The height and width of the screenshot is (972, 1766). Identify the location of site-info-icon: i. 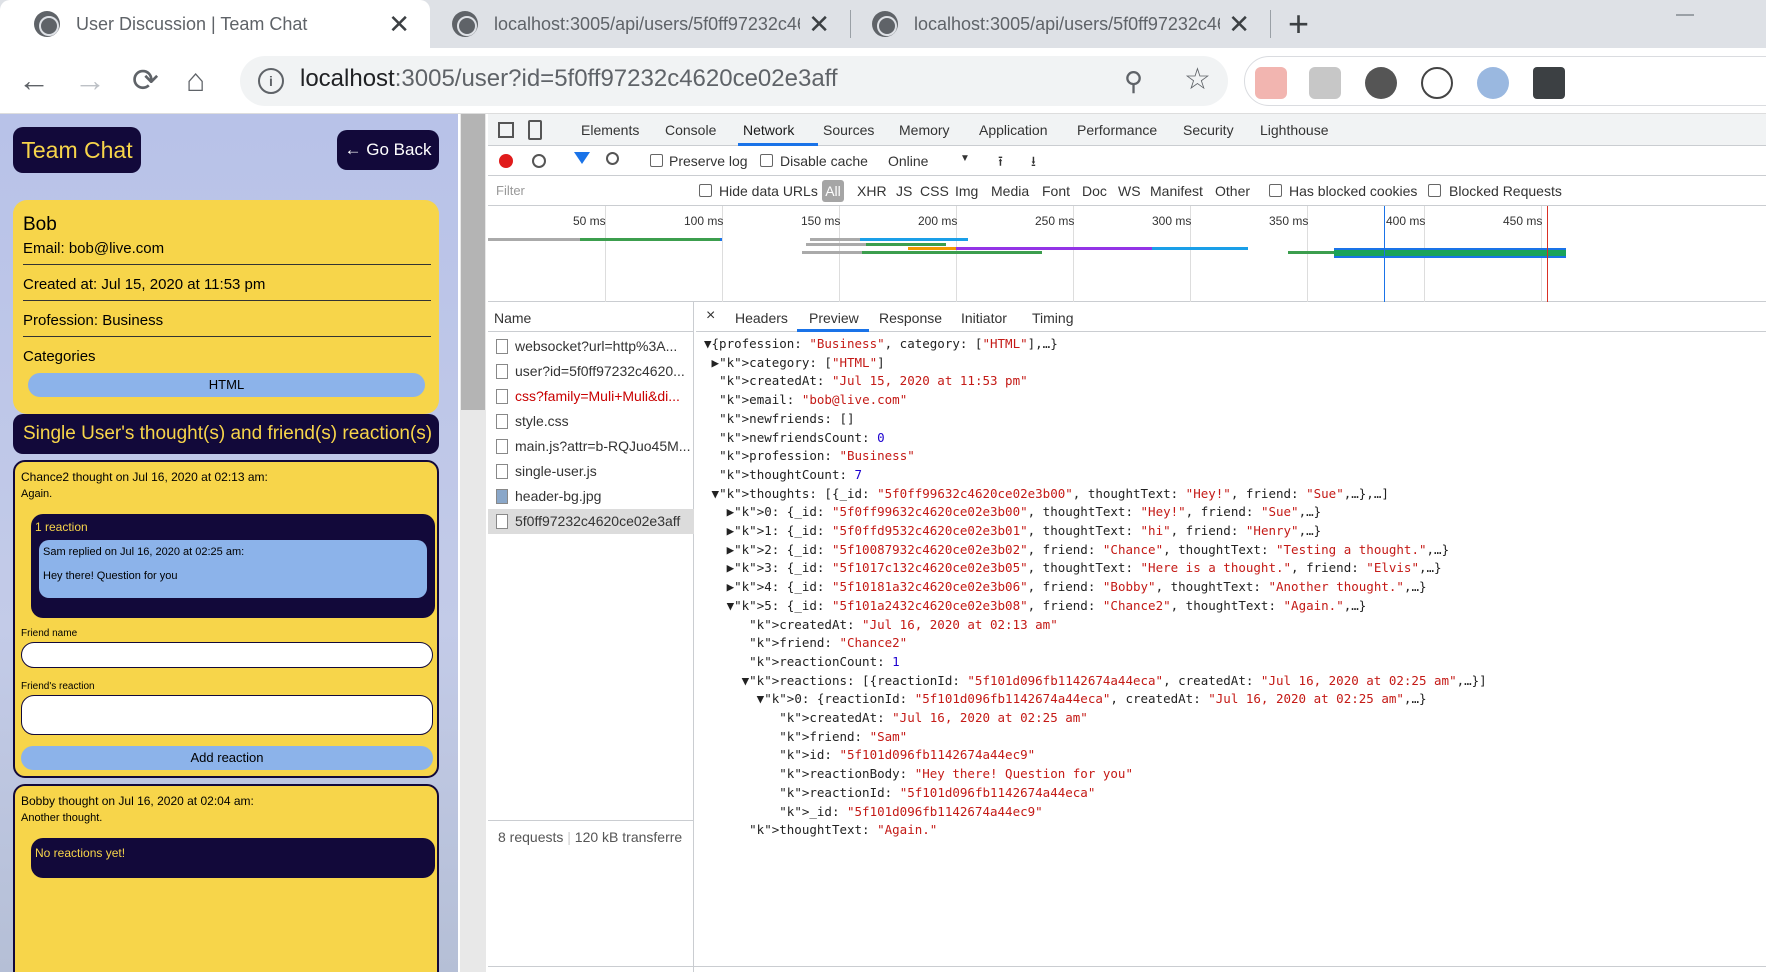
(271, 81).